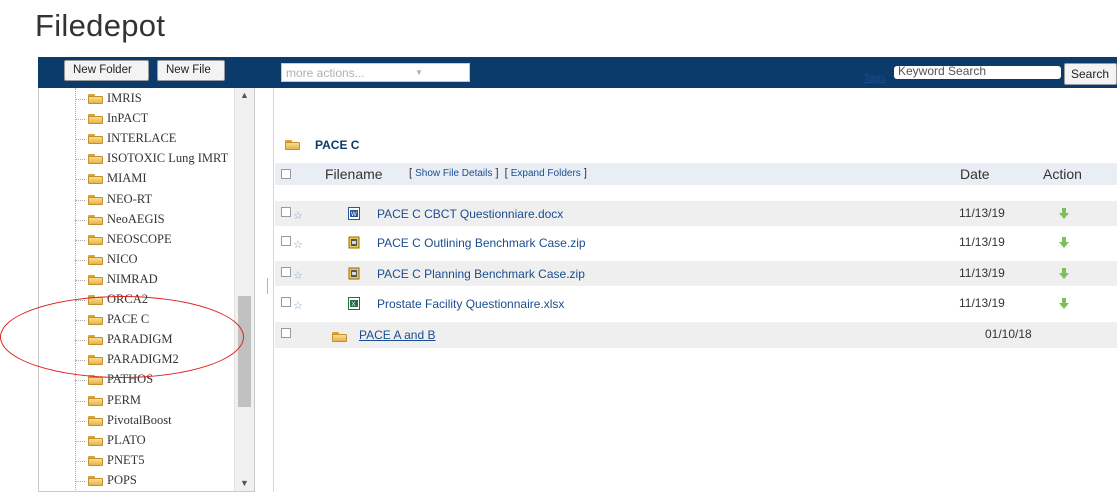  Describe the element at coordinates (696, 213) in the screenshot. I see `file-row: ☆ W PACE C CBCT Questionniare.docx 11/13/19` at that location.